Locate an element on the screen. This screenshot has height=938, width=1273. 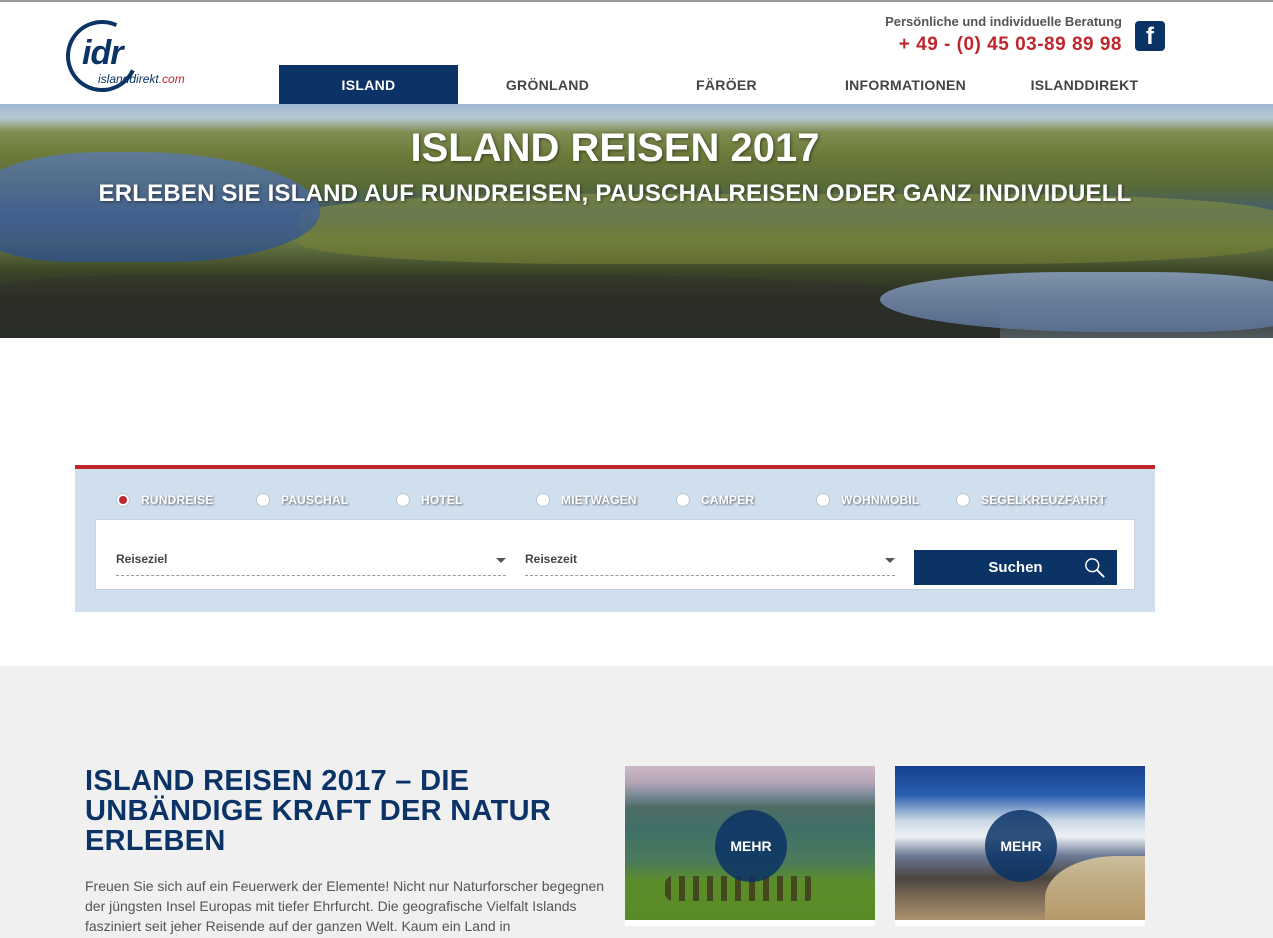
radio-segelkreuzfahrt: SEGELKREUZFAHRT is located at coordinates (1031, 500).